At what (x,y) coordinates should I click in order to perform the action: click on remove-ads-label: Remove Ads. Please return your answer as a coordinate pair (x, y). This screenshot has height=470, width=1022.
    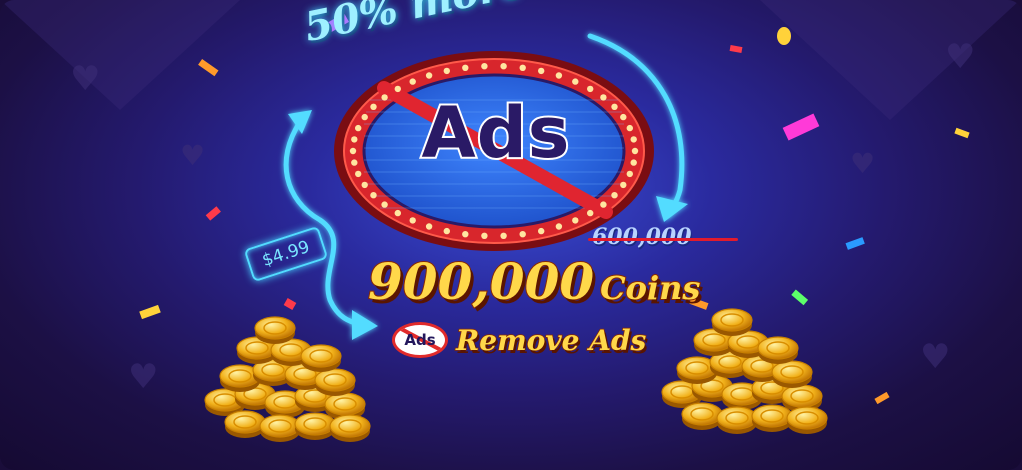
    Looking at the image, I should click on (551, 340).